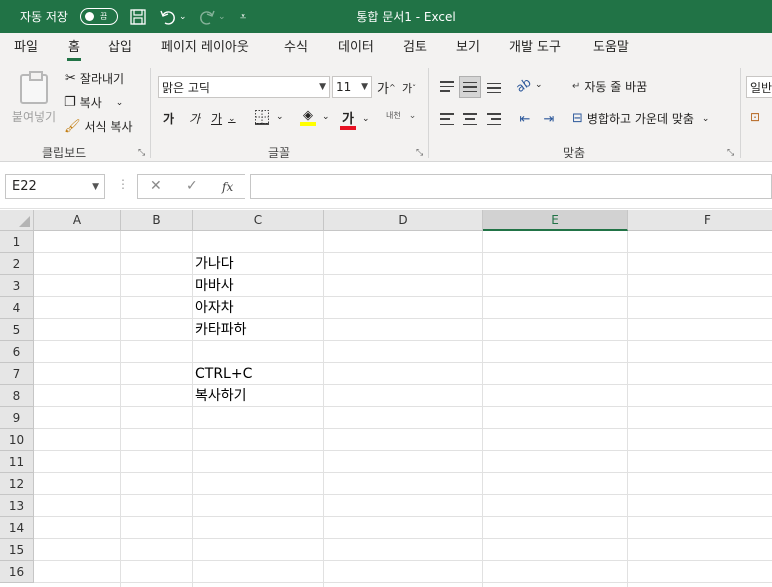 This screenshot has width=772, height=587. I want to click on column-header-f: F, so click(700, 220).